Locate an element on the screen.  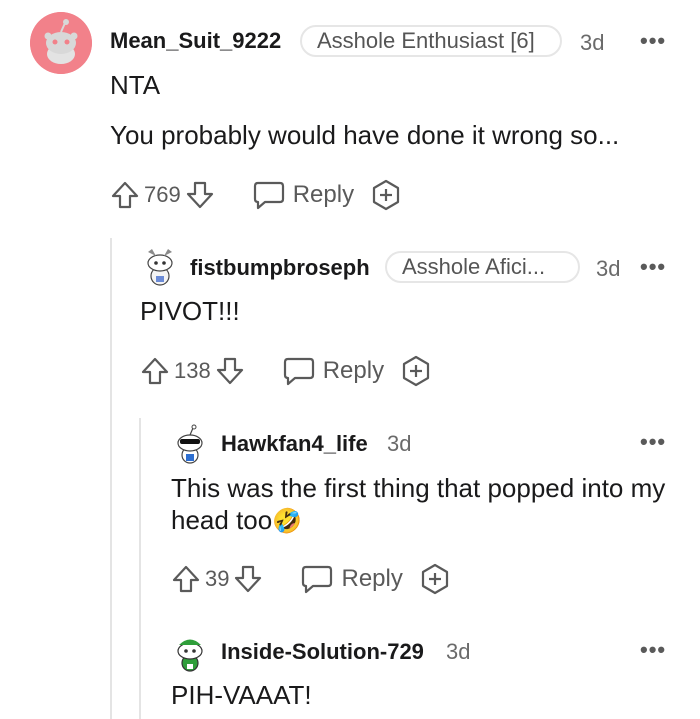
vote-count: 769 is located at coordinates (162, 194).